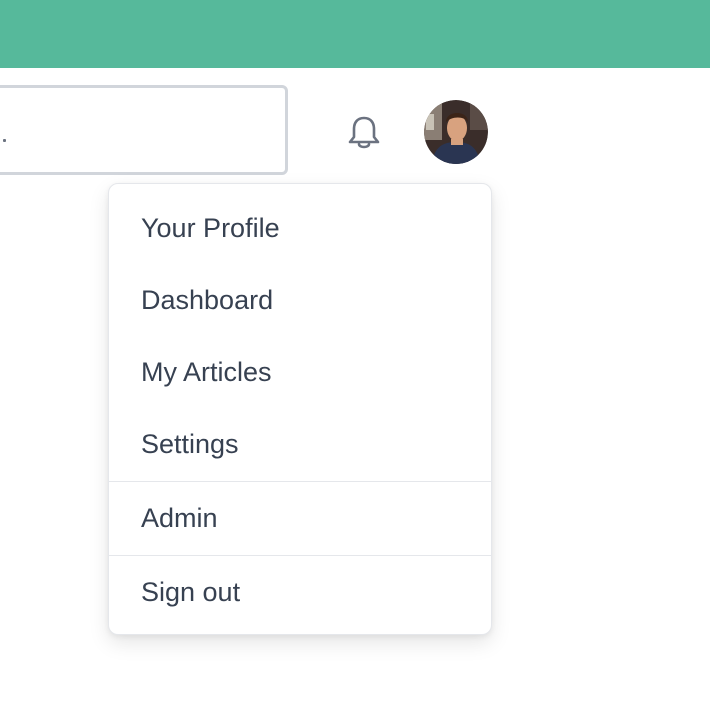 Image resolution: width=710 pixels, height=724 pixels. I want to click on top-navigation-bar, so click(355, 34).